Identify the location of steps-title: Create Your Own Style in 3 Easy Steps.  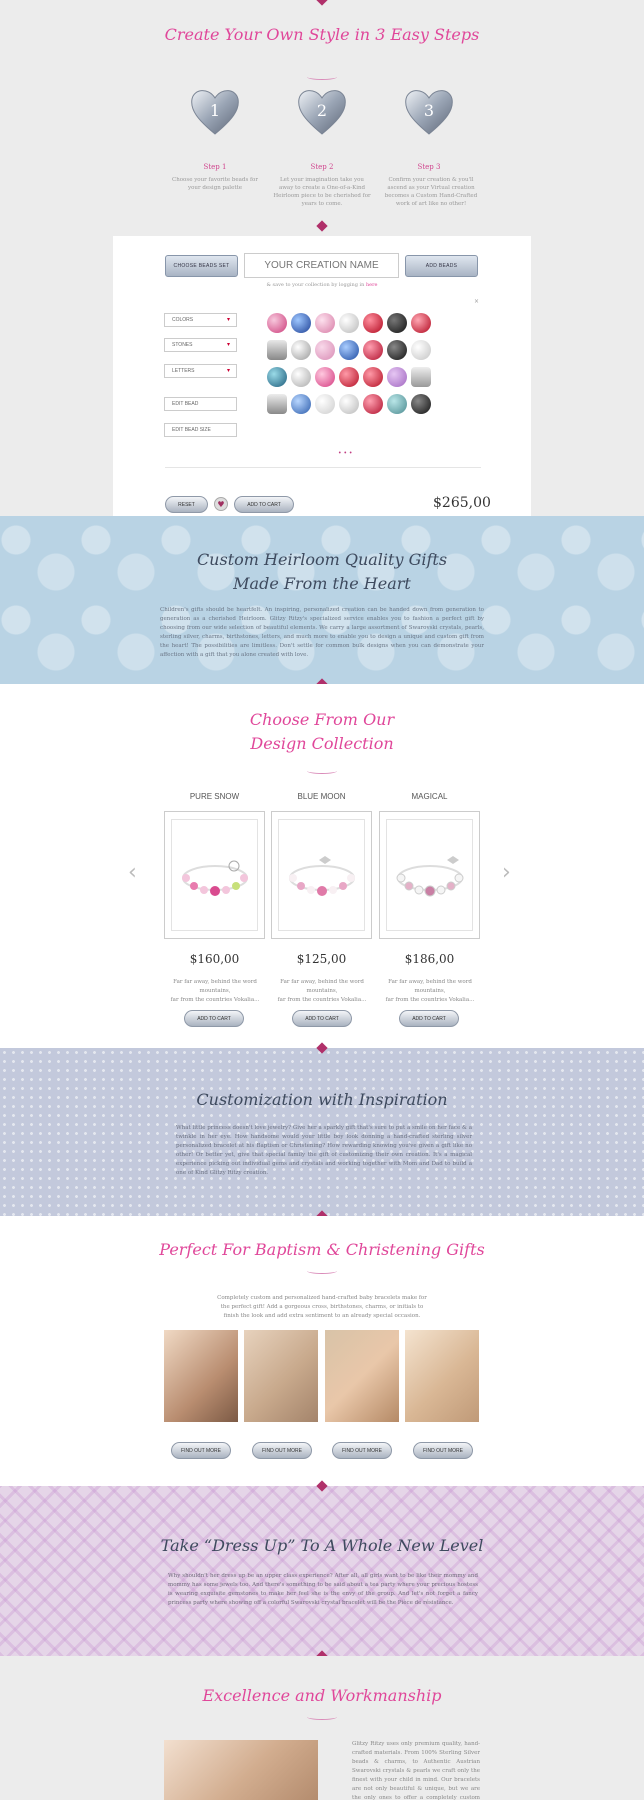
(322, 34).